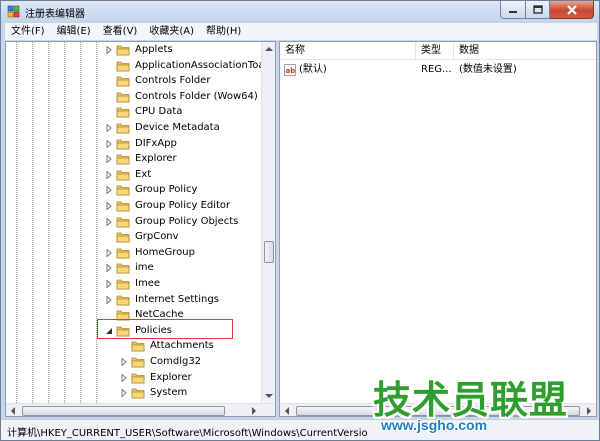 Image resolution: width=600 pixels, height=441 pixels. Describe the element at coordinates (269, 252) in the screenshot. I see `tree-scroll-thumb` at that location.